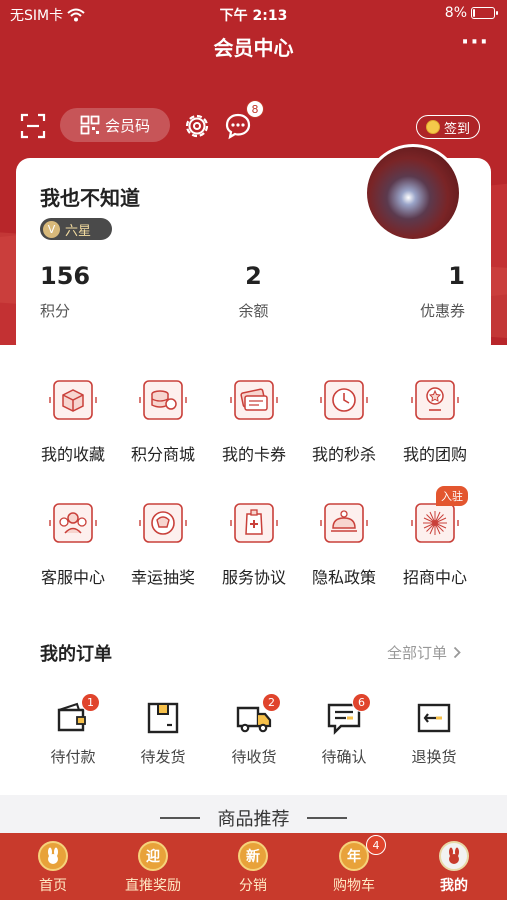 Image resolution: width=507 pixels, height=900 pixels. What do you see at coordinates (344, 757) in the screenshot?
I see `order-label: 待确认` at bounding box center [344, 757].